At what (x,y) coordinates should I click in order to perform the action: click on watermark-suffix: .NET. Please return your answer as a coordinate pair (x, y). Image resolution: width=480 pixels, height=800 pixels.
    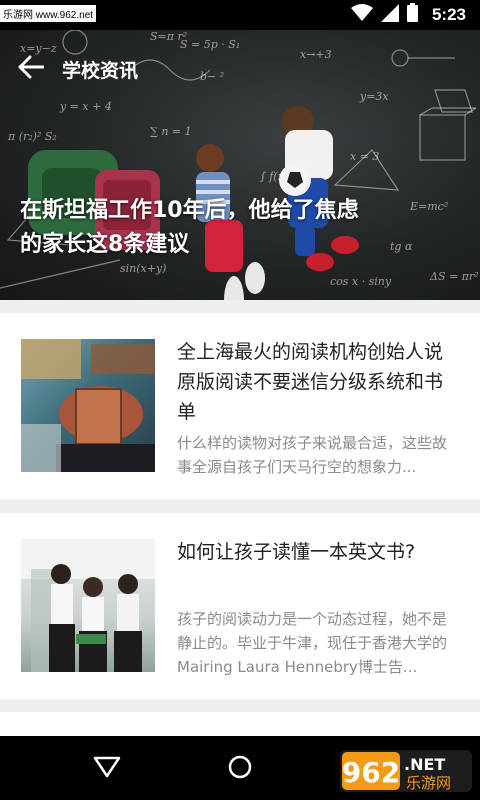
    Looking at the image, I should click on (424, 764).